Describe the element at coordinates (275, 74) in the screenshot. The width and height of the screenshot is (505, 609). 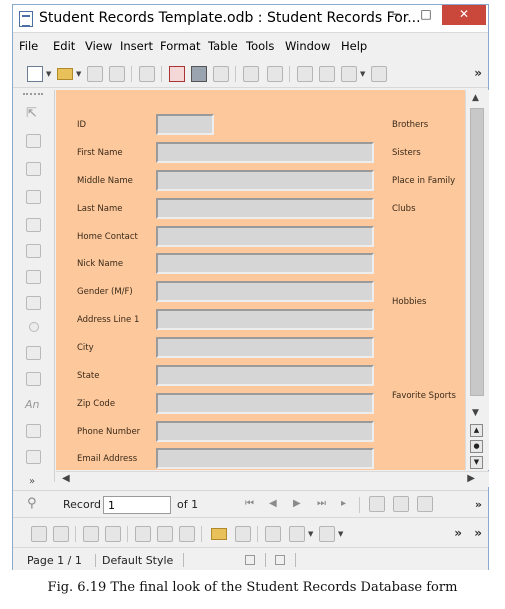
I see `autospell-icon` at that location.